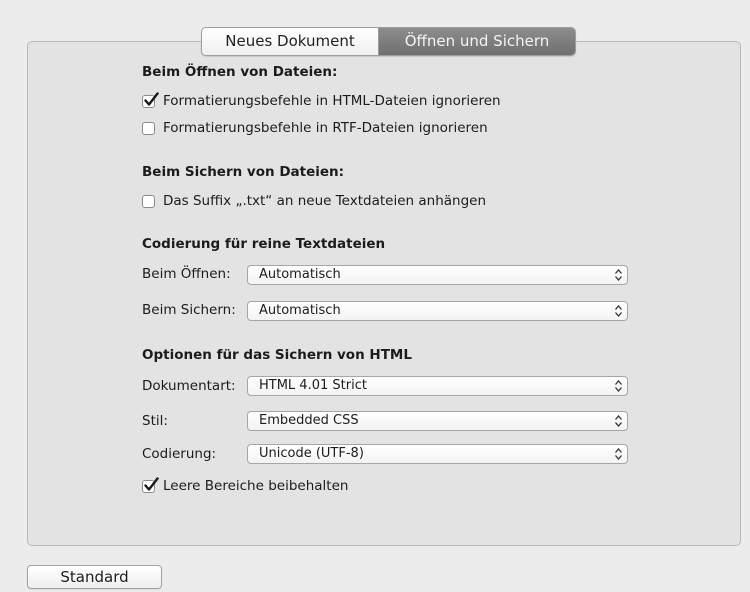  What do you see at coordinates (94, 577) in the screenshot?
I see `standard-button: Standard` at bounding box center [94, 577].